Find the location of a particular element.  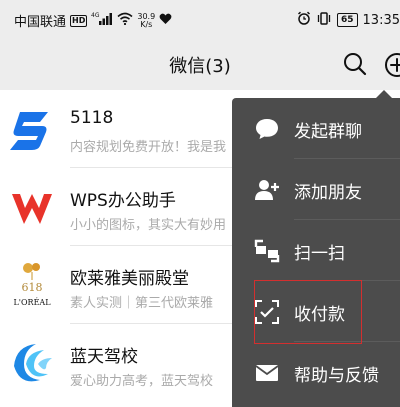

highlight-box is located at coordinates (308, 312).